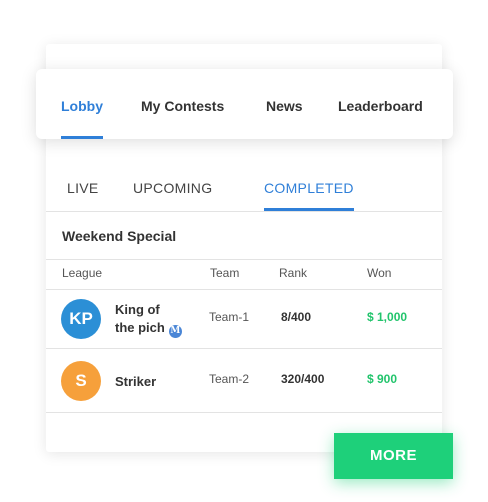 The image size is (488, 502). What do you see at coordinates (380, 104) in the screenshot?
I see `tab-leaderboard: Leaderboard` at bounding box center [380, 104].